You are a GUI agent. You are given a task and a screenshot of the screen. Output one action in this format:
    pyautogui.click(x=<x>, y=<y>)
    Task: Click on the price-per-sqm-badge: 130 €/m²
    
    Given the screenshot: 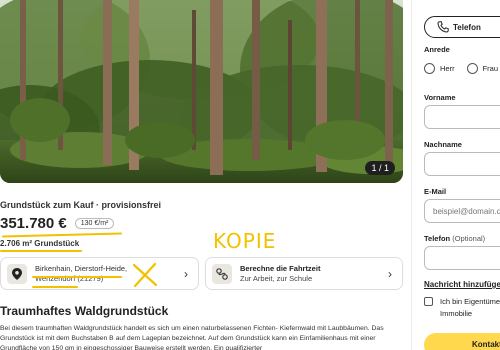 What is the action you would take?
    pyautogui.click(x=94, y=223)
    